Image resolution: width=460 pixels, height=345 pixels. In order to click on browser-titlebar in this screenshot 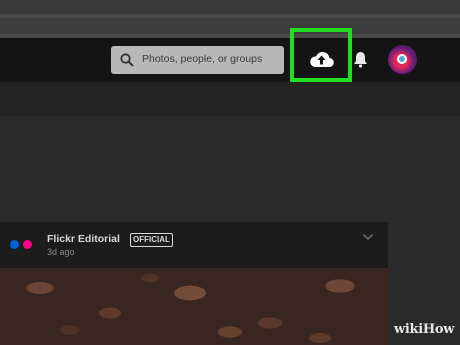, I will do `click(230, 7)`.